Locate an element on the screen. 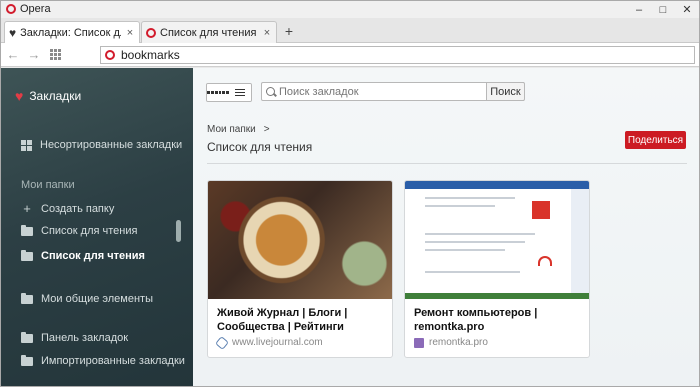  page-title: Список для чтения is located at coordinates (260, 147).